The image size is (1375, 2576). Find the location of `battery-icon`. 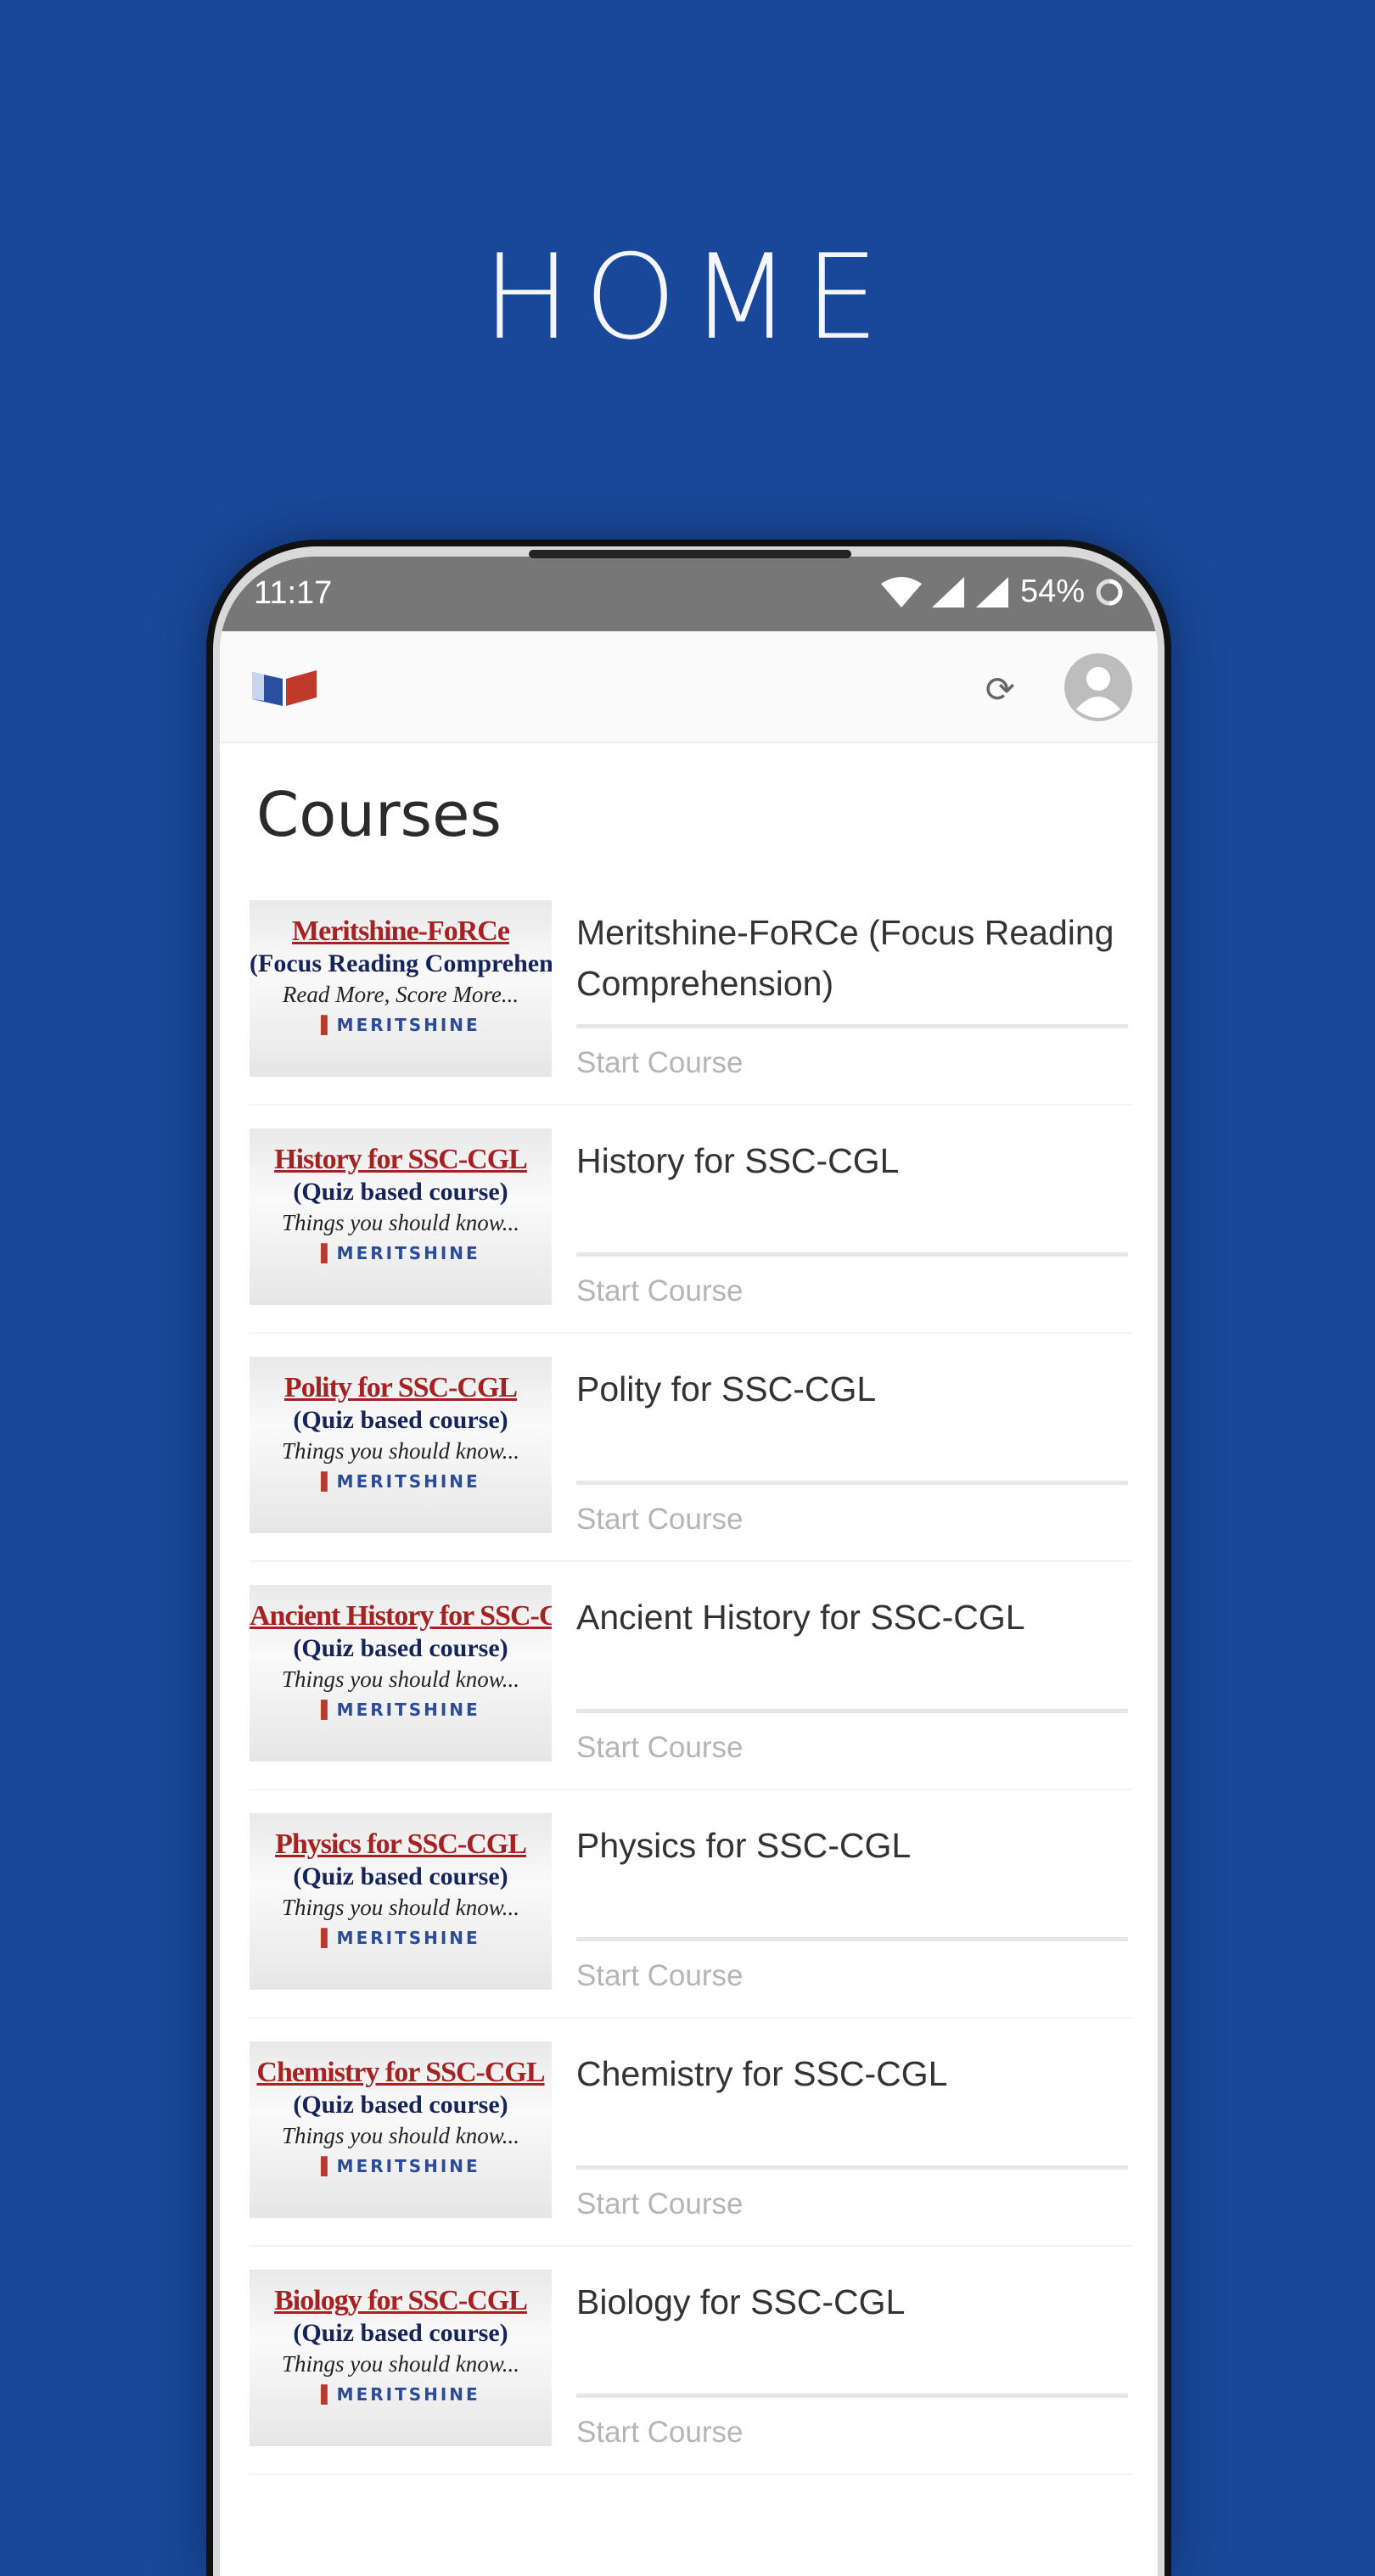

battery-icon is located at coordinates (1109, 592).